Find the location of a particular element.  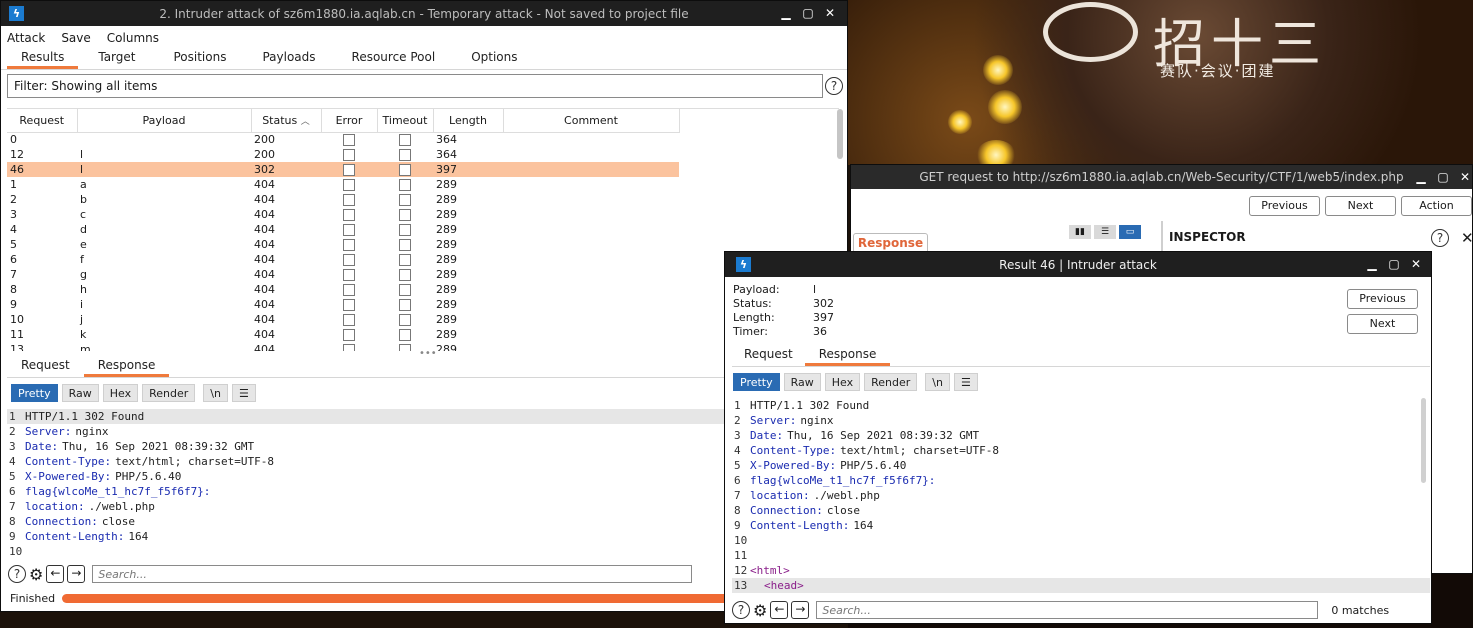

column-header-length: Length is located at coordinates (468, 121).